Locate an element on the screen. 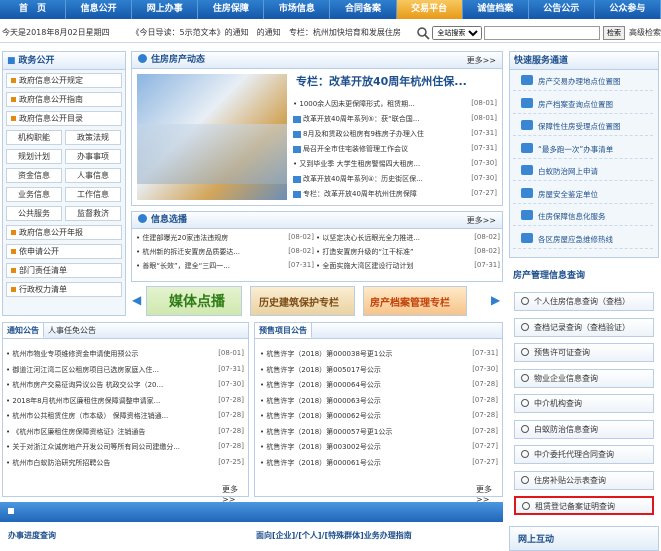 The height and width of the screenshot is (551, 661). notice-item: • 杭州市白蚁防治研究所招聘公告 [07-25] is located at coordinates (125, 464).